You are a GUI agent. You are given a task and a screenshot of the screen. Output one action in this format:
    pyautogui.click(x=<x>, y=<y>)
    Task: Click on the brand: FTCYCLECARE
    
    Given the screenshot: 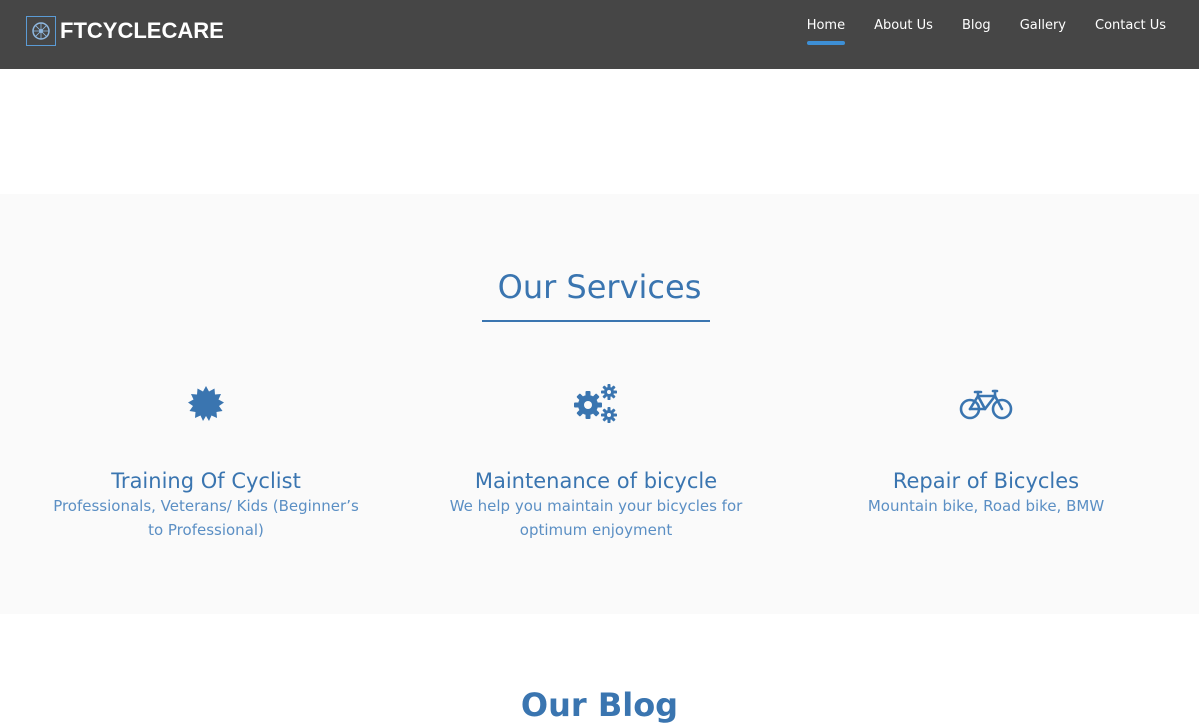 What is the action you would take?
    pyautogui.click(x=125, y=31)
    